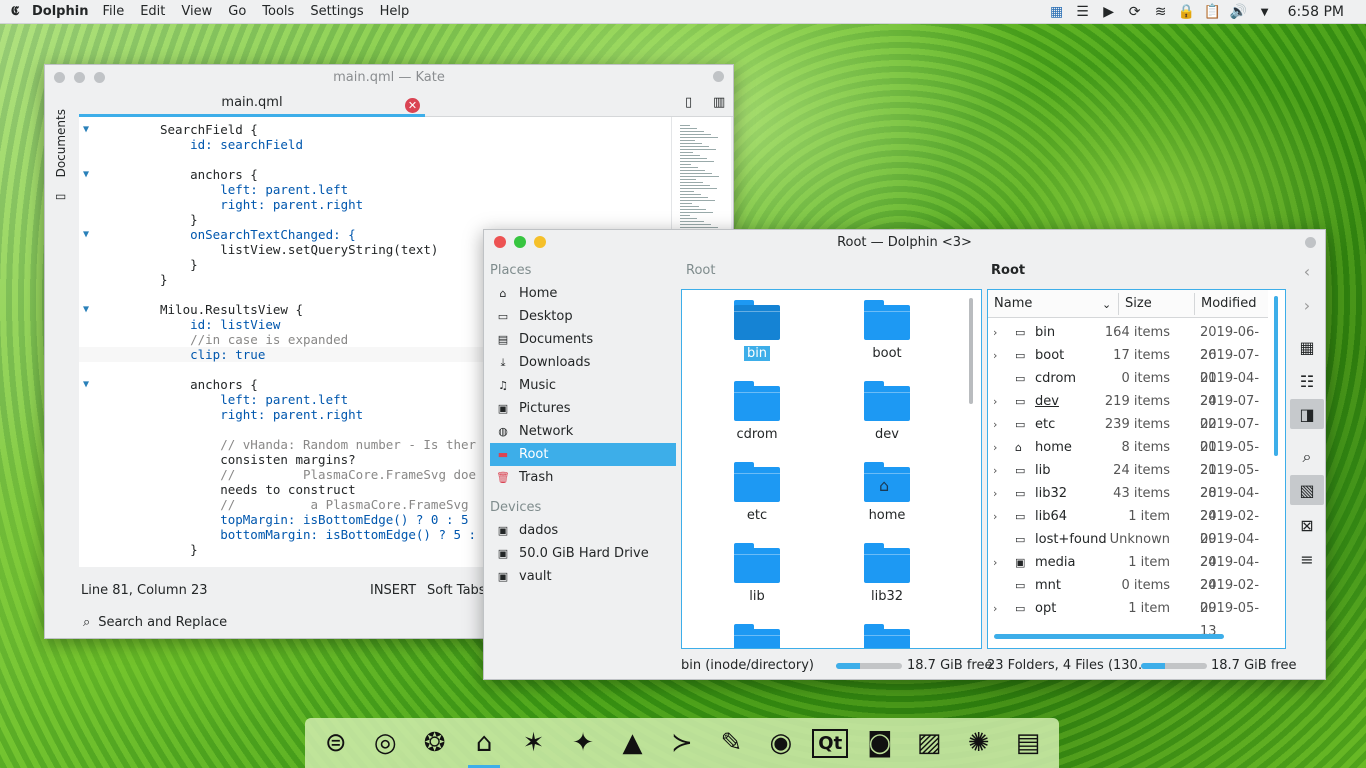  I want to click on place-network: ◍ Network, so click(583, 431).